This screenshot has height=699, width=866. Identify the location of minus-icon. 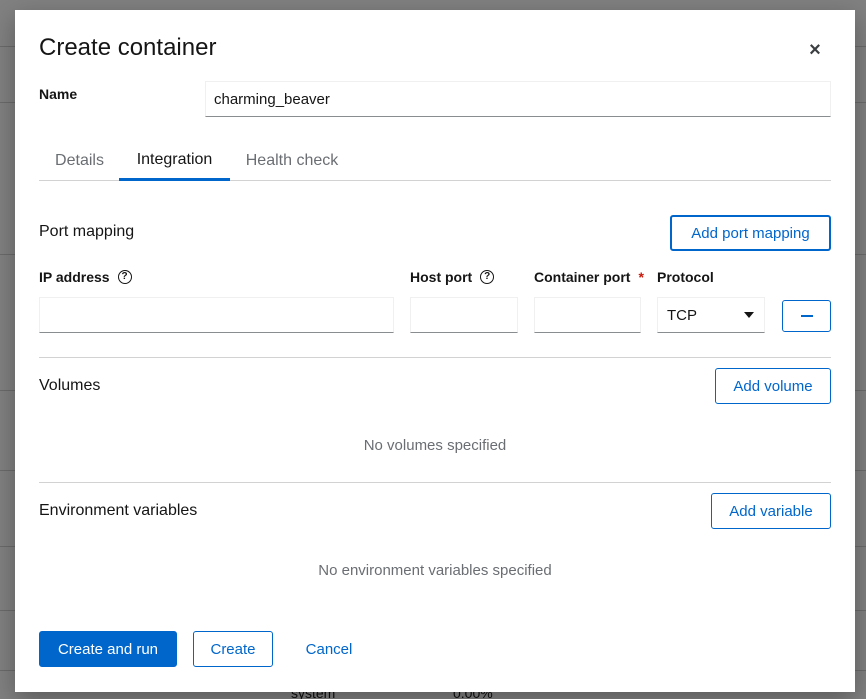
(806, 316).